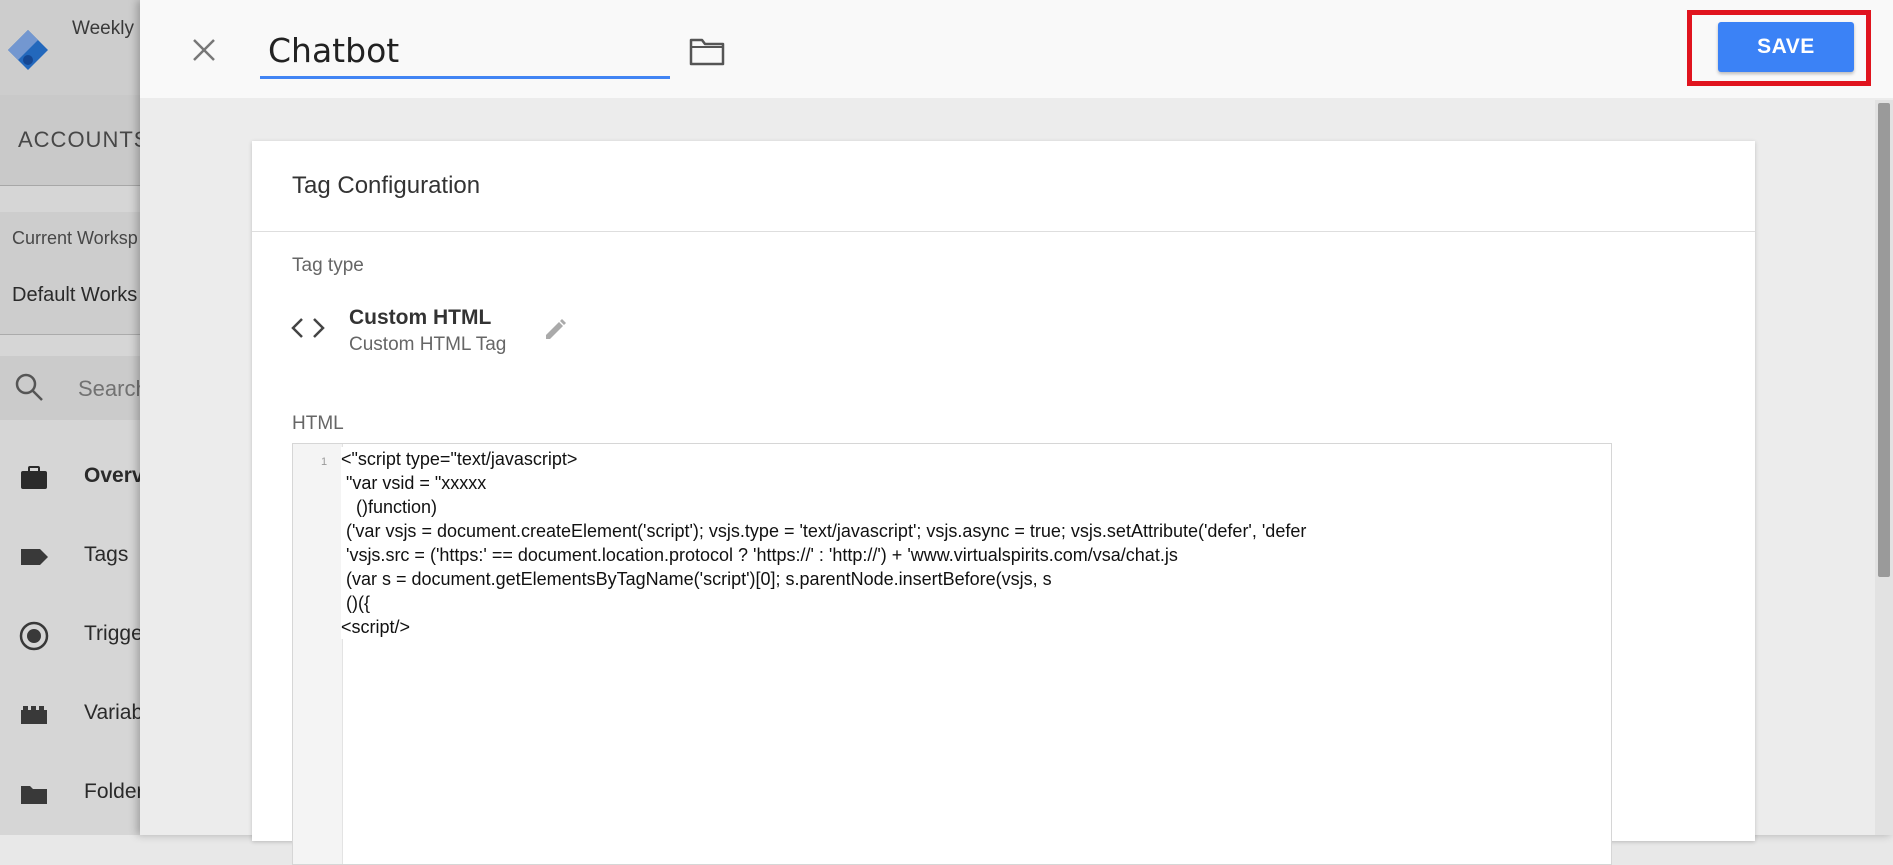 The width and height of the screenshot is (1893, 865). What do you see at coordinates (318, 423) in the screenshot?
I see `html-field-label: HTML` at bounding box center [318, 423].